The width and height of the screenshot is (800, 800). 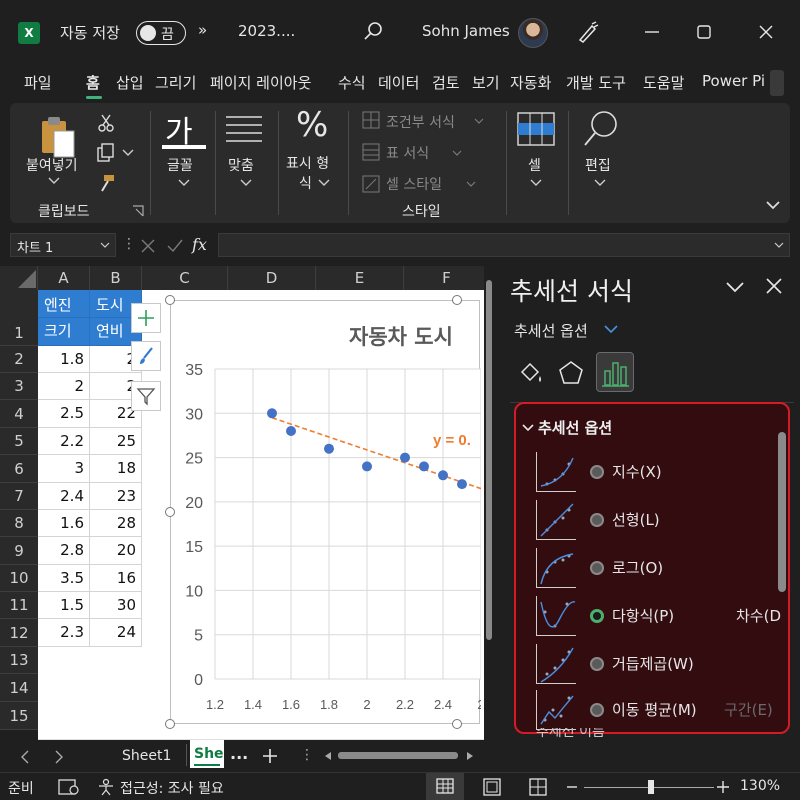 What do you see at coordinates (530, 82) in the screenshot?
I see `tab-automate: 자동화` at bounding box center [530, 82].